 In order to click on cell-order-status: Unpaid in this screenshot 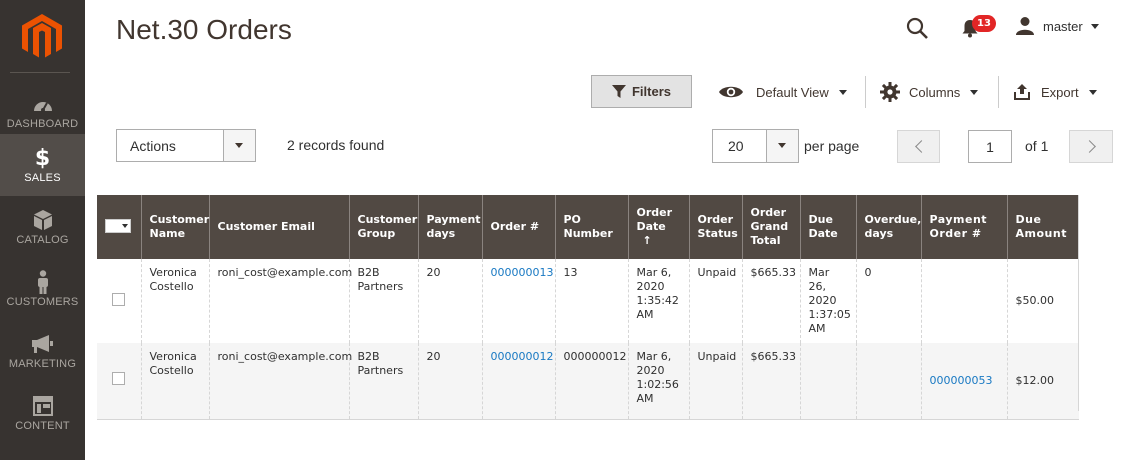, I will do `click(715, 381)`.